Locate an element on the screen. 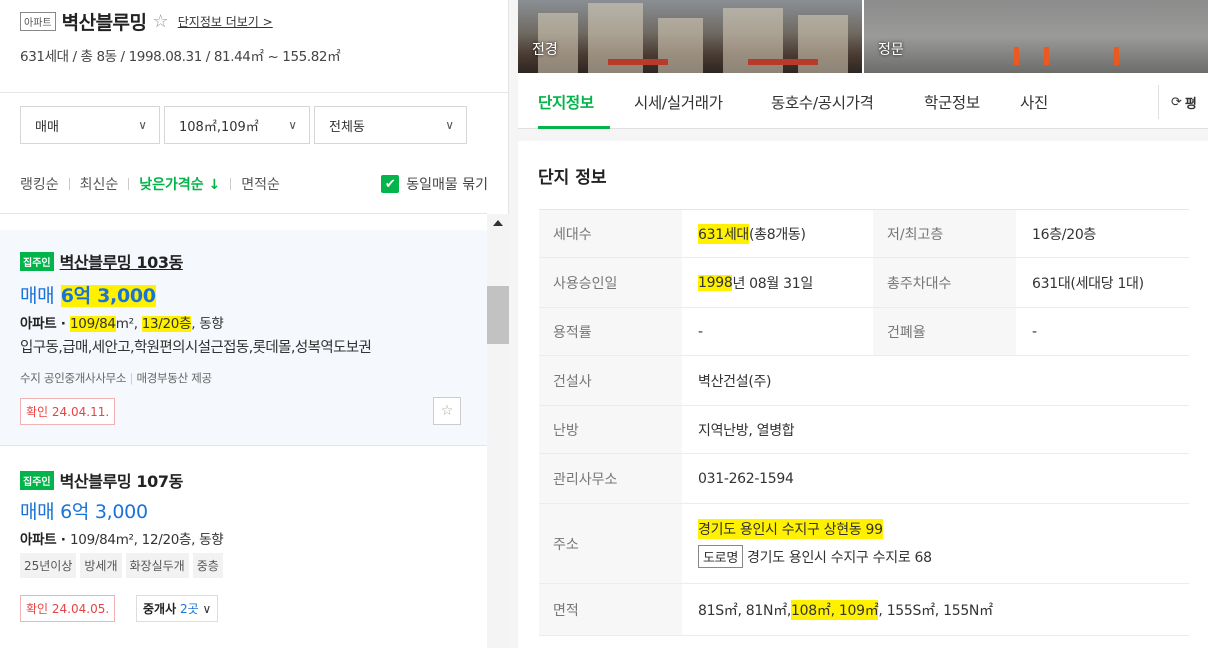 The height and width of the screenshot is (648, 1208). complex-info-more-link: 단지정보 더보기 > is located at coordinates (225, 22).